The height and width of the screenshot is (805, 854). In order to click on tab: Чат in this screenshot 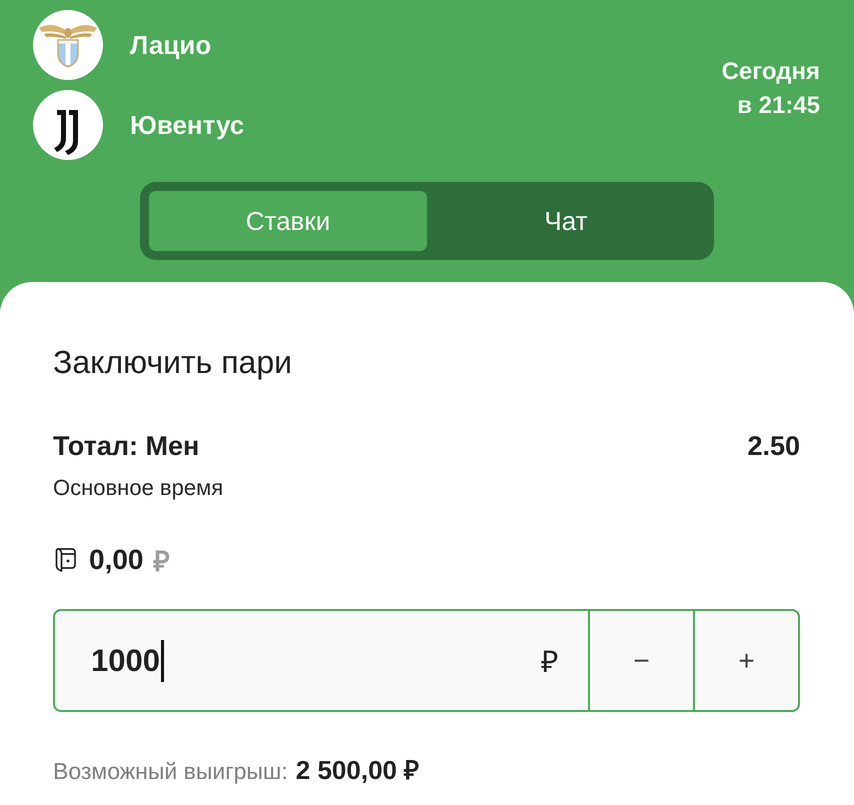, I will do `click(566, 221)`.